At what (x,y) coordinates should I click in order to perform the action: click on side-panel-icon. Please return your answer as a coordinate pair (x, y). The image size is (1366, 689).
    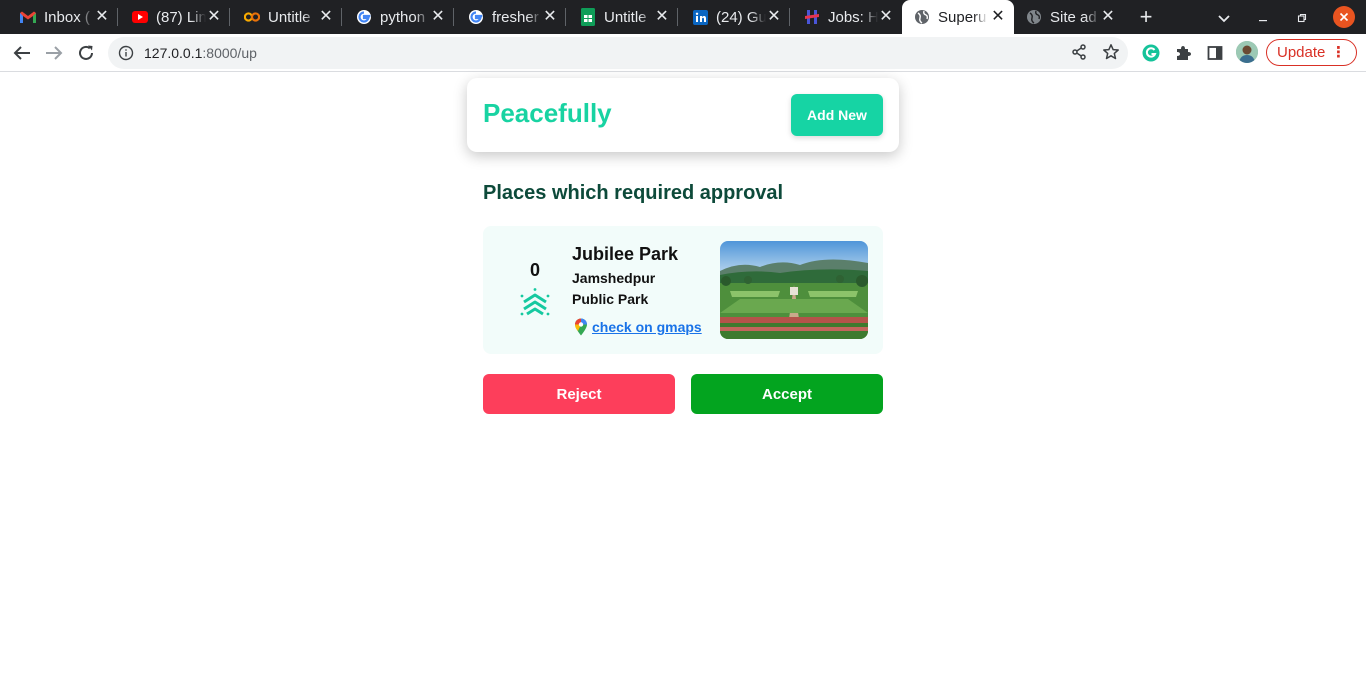
    Looking at the image, I should click on (1215, 53).